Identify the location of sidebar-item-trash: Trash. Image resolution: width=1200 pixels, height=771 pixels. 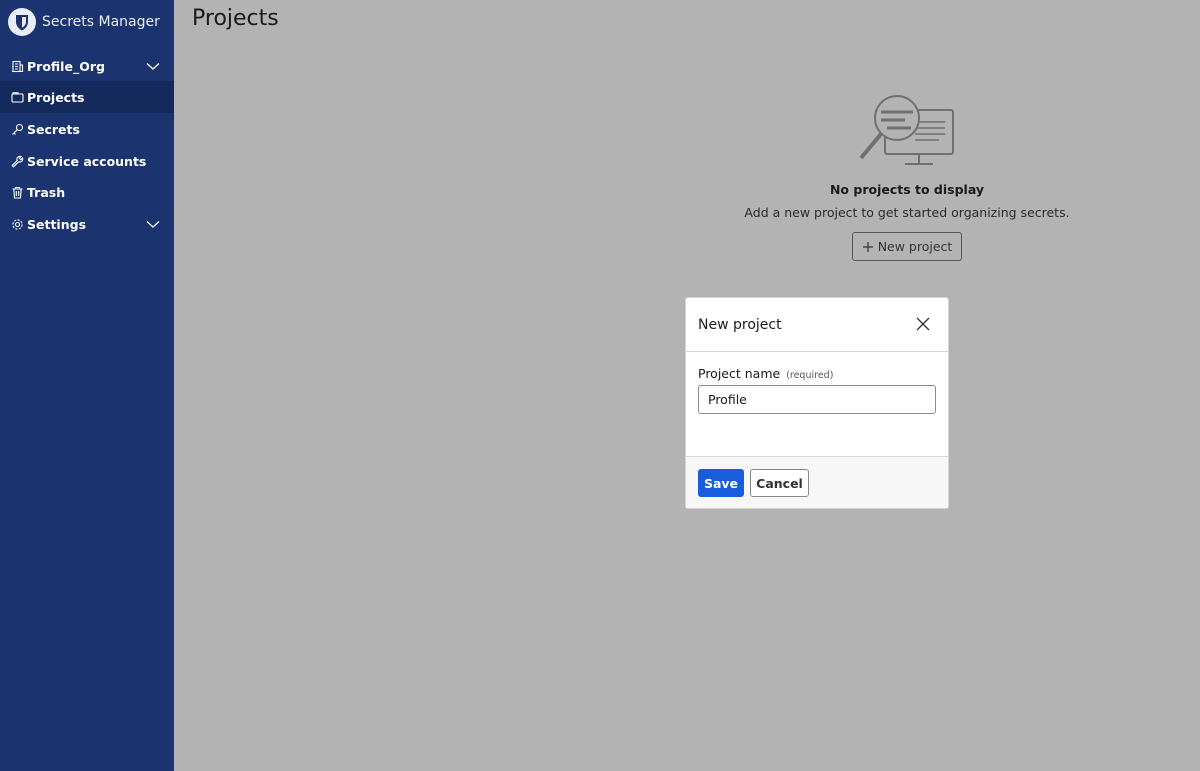
(87, 192).